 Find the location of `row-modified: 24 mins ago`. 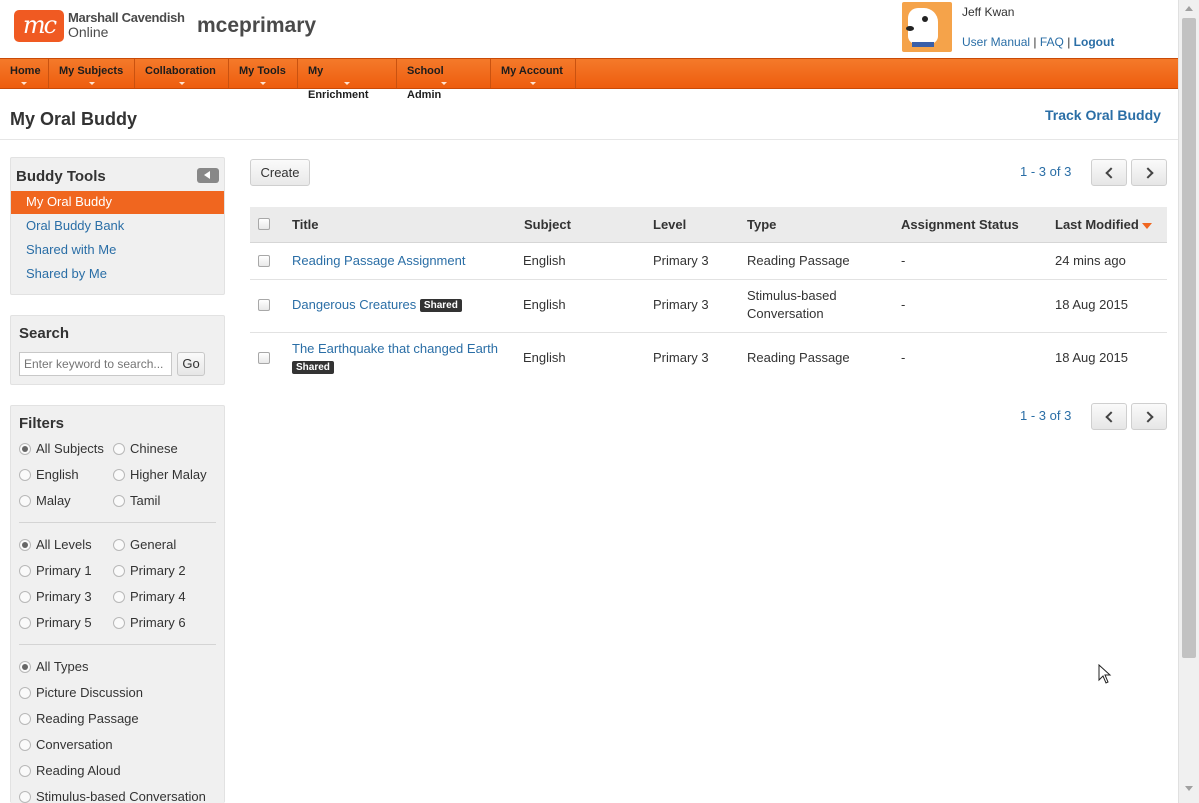

row-modified: 24 mins ago is located at coordinates (1090, 260).